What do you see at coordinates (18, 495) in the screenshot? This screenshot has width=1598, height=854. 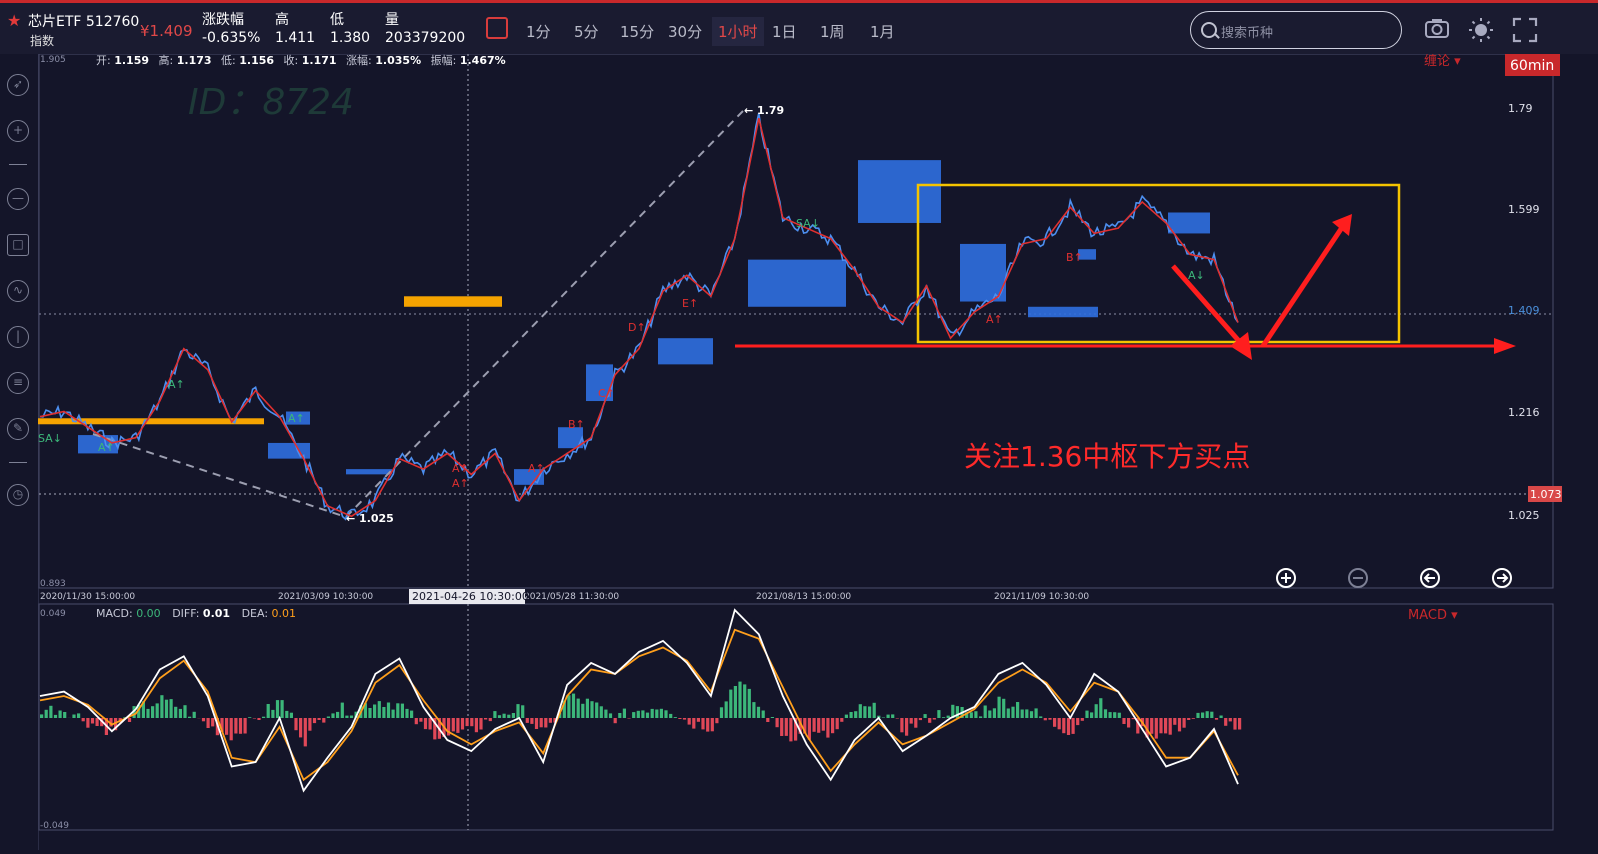 I see `clock-tool-icon: ◷` at bounding box center [18, 495].